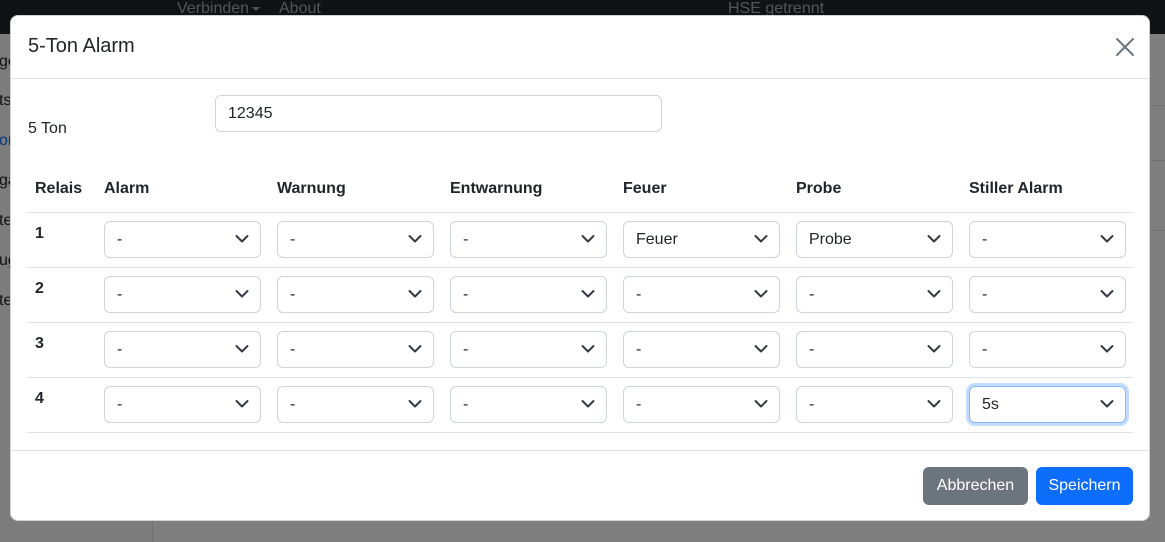 The width and height of the screenshot is (1165, 542). I want to click on select-stiller-alarm-relay-3: -, so click(1047, 349).